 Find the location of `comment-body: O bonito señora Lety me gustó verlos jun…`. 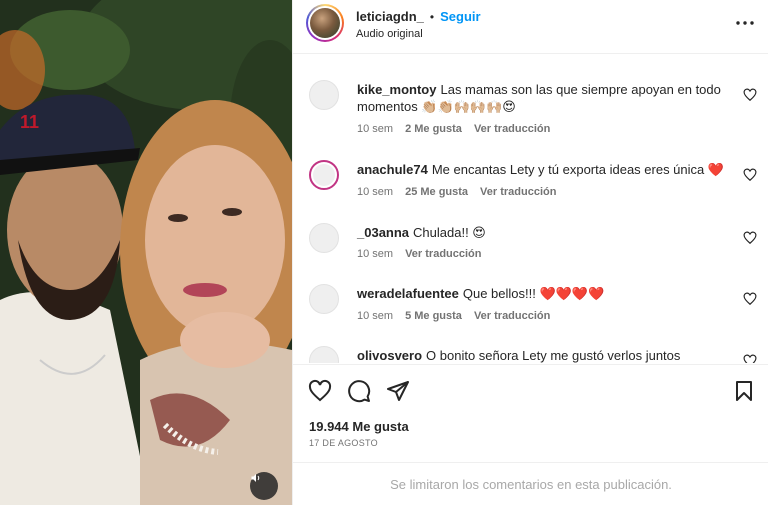

comment-body: O bonito señora Lety me gustó verlos jun… is located at coordinates (553, 355).